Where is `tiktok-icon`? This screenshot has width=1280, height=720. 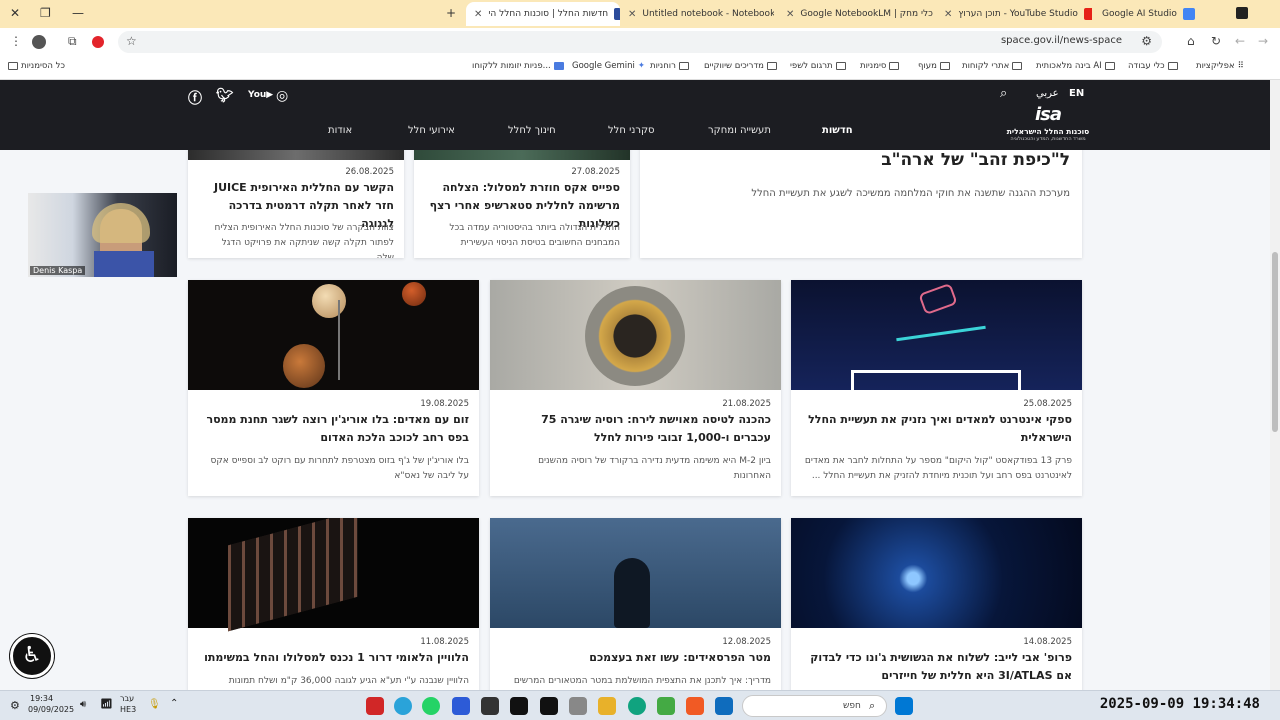 tiktok-icon is located at coordinates (519, 706).